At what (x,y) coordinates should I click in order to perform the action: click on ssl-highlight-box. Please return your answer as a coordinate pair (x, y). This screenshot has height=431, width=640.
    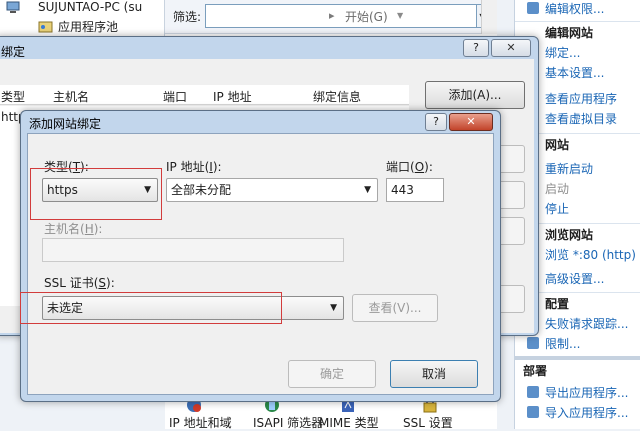
    Looking at the image, I should click on (151, 308).